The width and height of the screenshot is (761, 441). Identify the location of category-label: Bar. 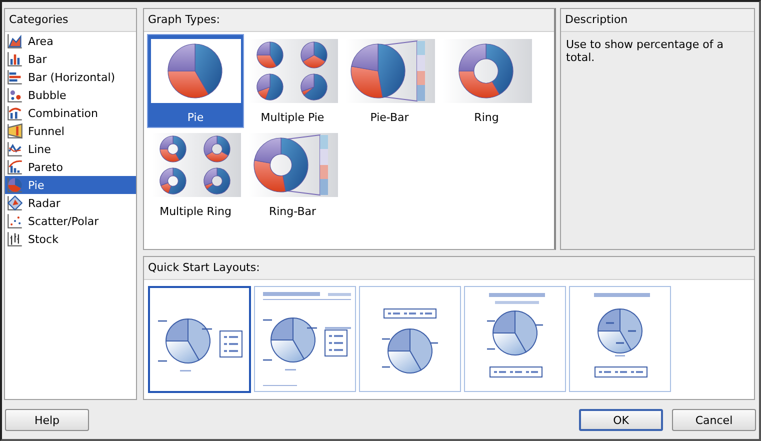
(37, 59).